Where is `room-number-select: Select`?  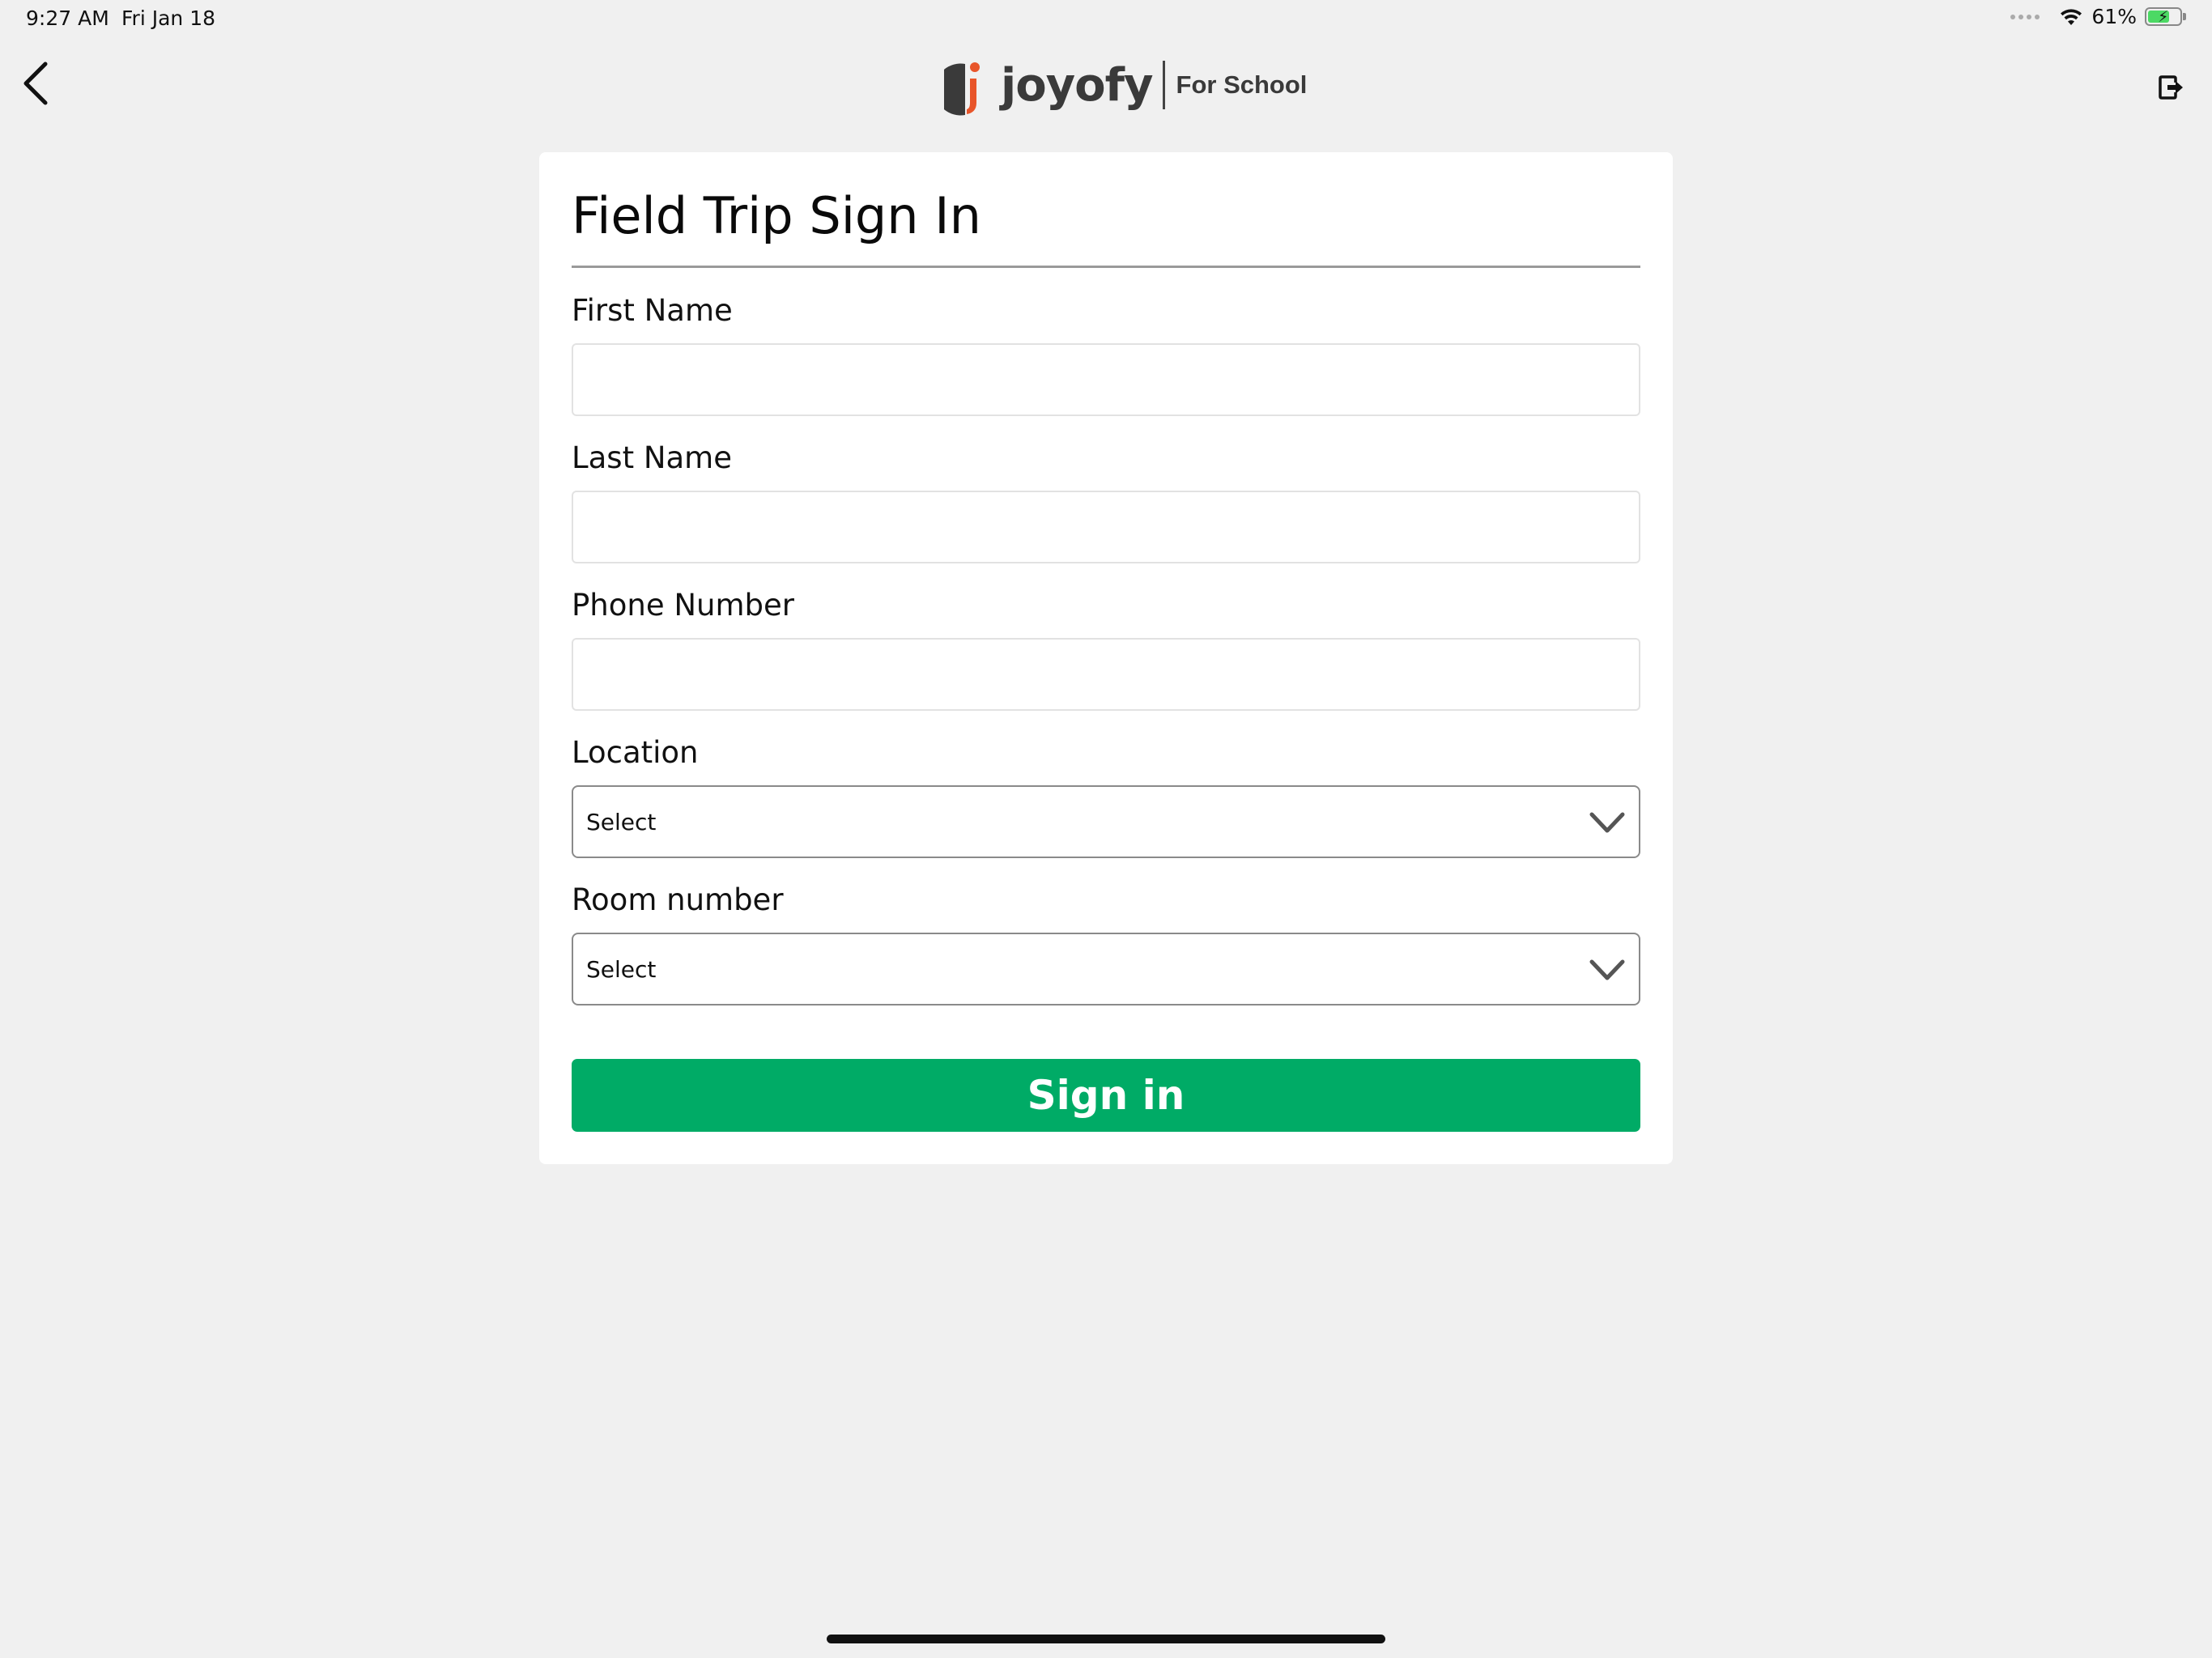
room-number-select: Select is located at coordinates (1106, 969).